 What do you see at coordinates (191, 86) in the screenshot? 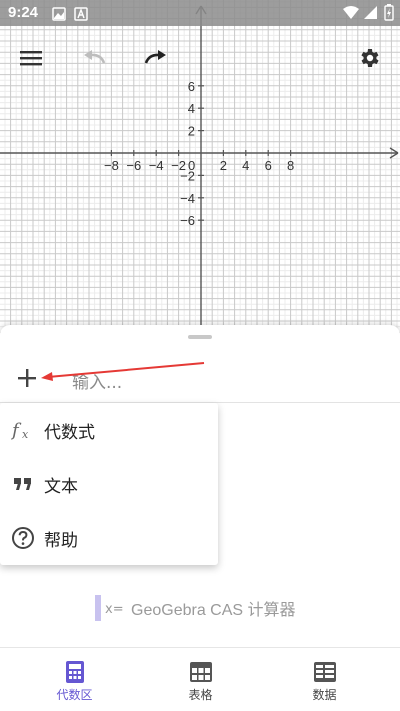
I see `y-tick-label: 6` at bounding box center [191, 86].